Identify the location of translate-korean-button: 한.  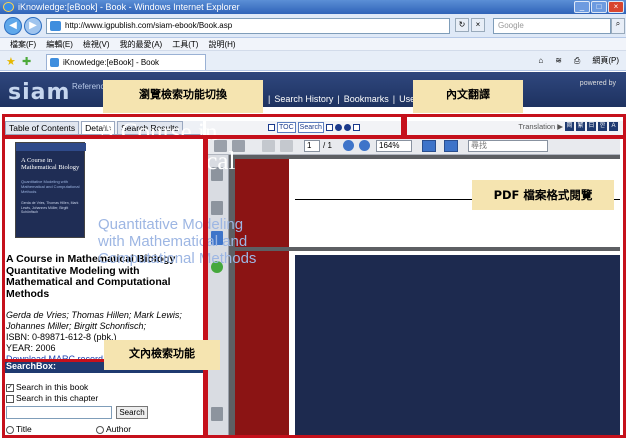
(602, 126).